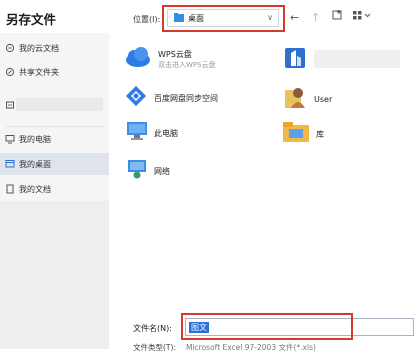  I want to click on content-item-blurred, so click(295, 60).